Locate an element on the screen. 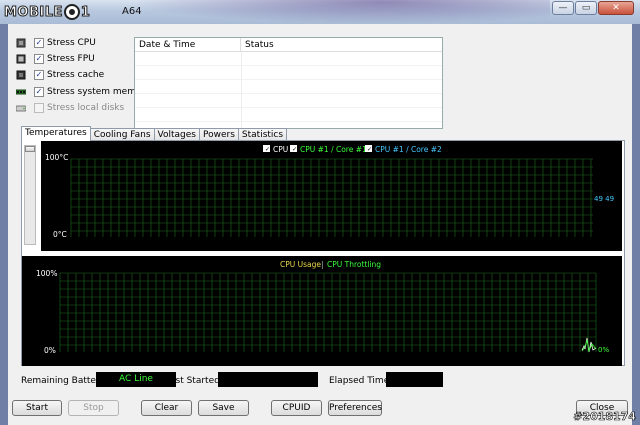 The image size is (640, 425). legend-core1-label: CPU #1 / Core #1 is located at coordinates (333, 149).